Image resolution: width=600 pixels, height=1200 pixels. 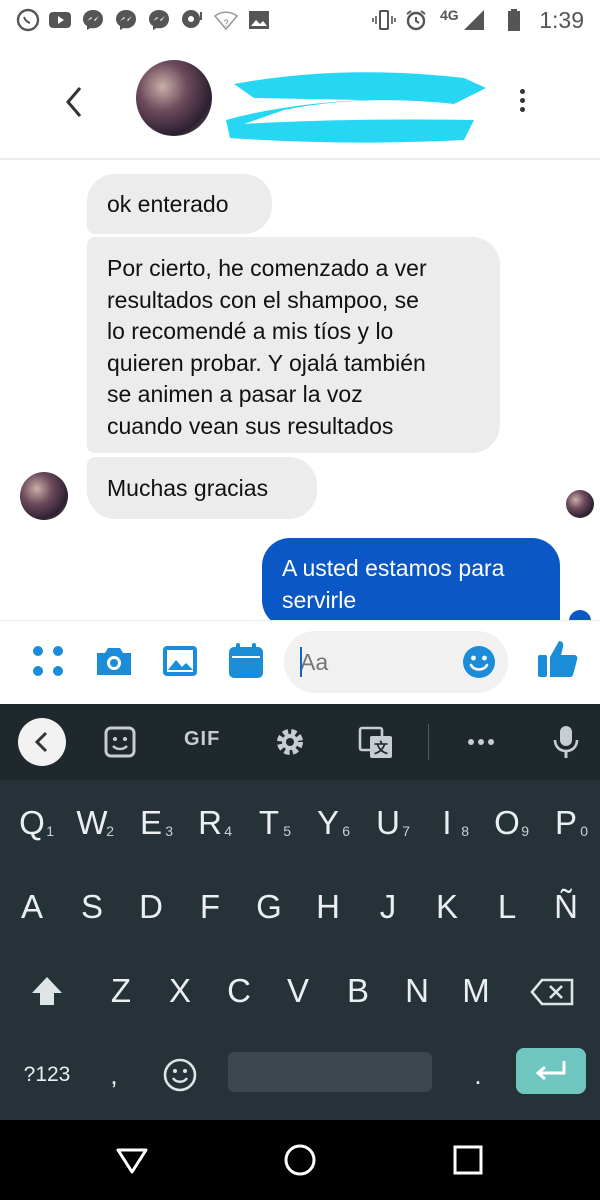 I want to click on key-q: Q1, so click(x=32, y=823).